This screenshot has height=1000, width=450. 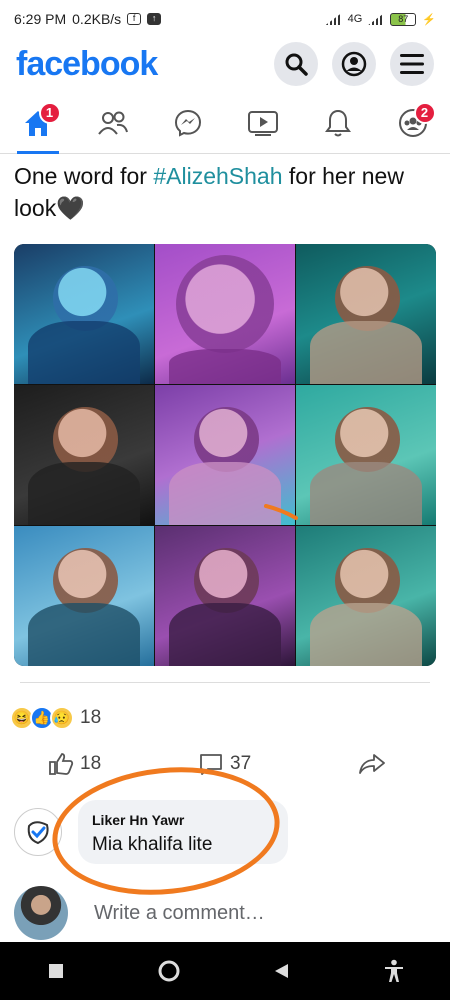 What do you see at coordinates (41, 913) in the screenshot?
I see `current-user-avatar` at bounding box center [41, 913].